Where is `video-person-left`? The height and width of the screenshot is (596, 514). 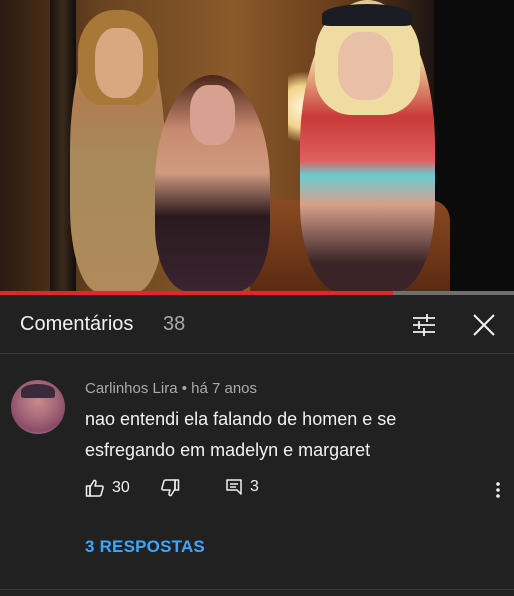 video-person-left is located at coordinates (117, 151).